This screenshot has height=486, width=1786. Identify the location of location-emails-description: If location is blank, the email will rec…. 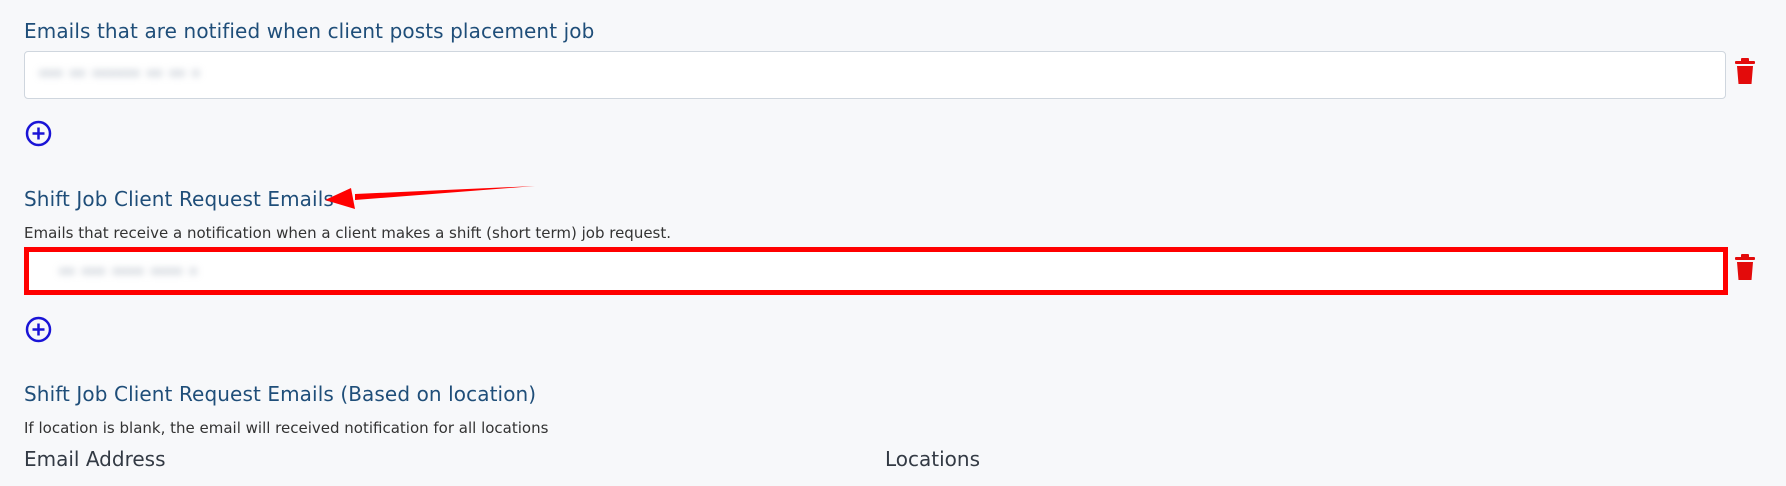
(286, 428).